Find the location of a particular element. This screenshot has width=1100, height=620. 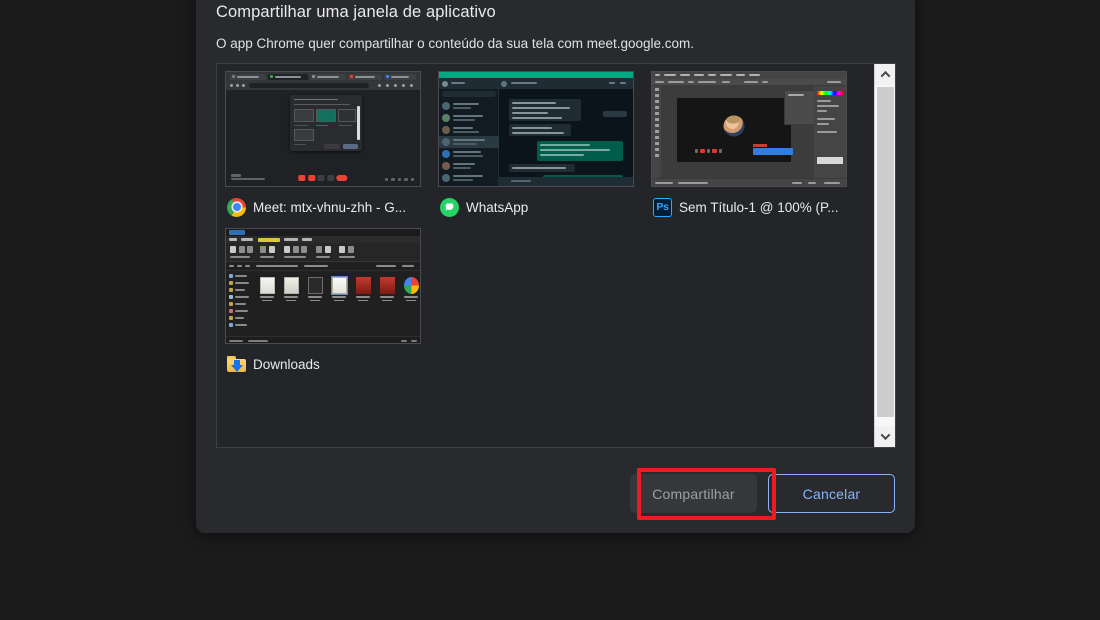

meet-window-preview is located at coordinates (323, 129).